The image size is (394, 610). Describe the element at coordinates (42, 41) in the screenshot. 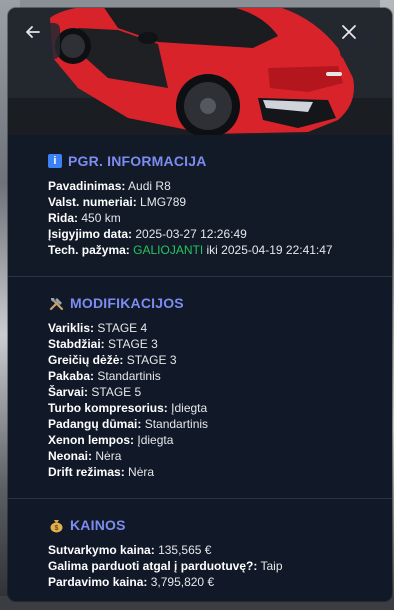

I see `back-button` at that location.